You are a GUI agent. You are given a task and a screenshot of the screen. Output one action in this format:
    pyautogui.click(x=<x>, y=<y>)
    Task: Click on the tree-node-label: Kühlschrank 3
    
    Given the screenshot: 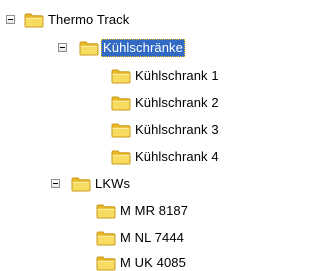 What is the action you would take?
    pyautogui.click(x=177, y=130)
    